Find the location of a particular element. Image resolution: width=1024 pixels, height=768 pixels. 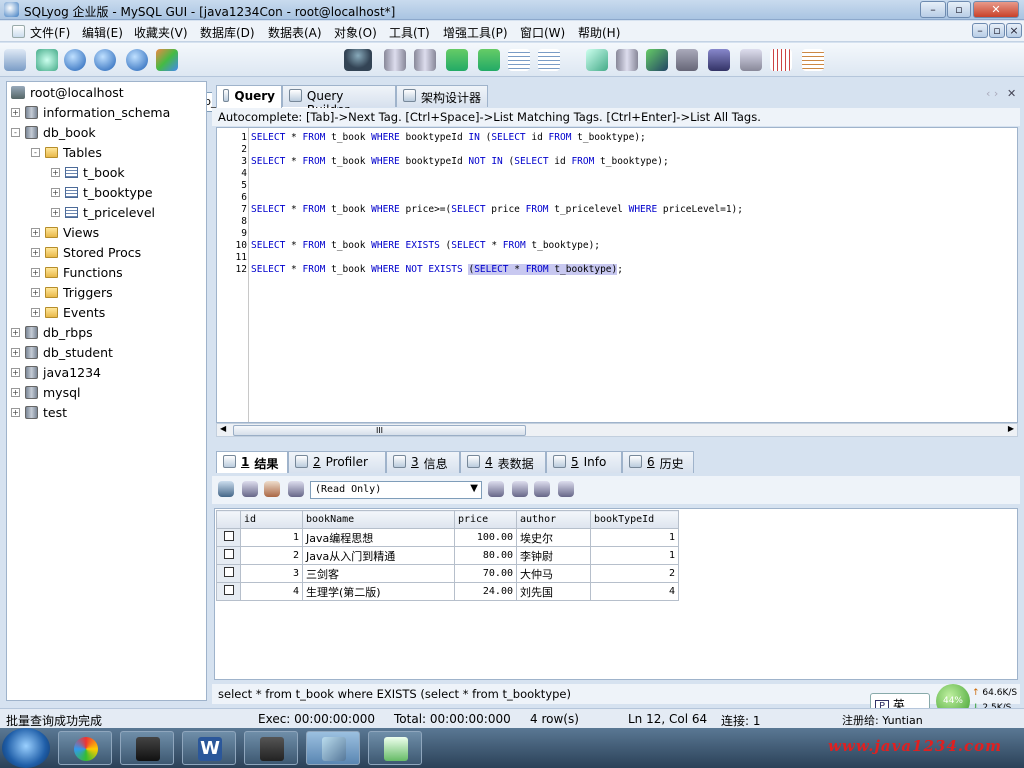

execute-all-icon is located at coordinates (105, 60).